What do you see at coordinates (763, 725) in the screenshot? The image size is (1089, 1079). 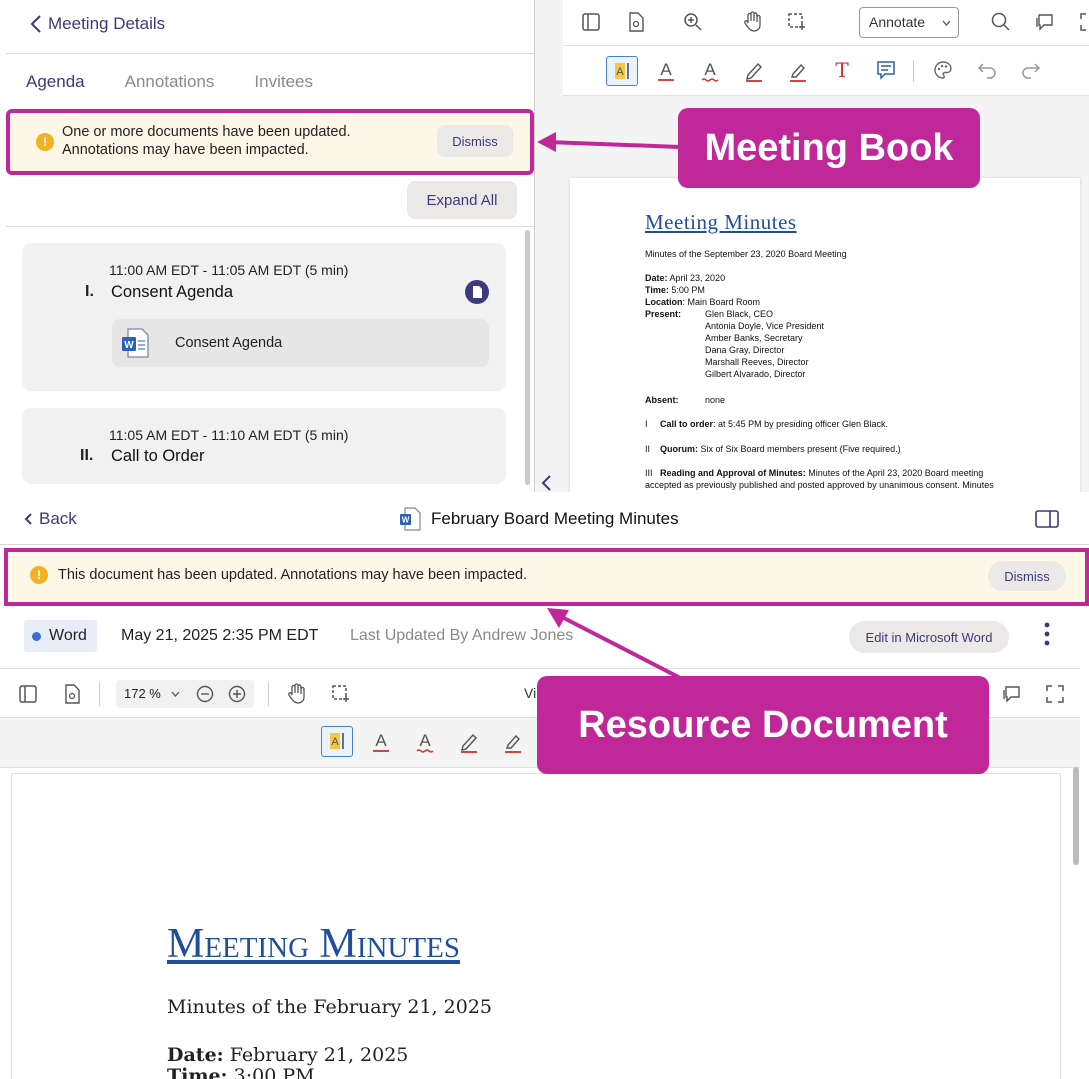 I see `resource-document-callout: Resource Document` at bounding box center [763, 725].